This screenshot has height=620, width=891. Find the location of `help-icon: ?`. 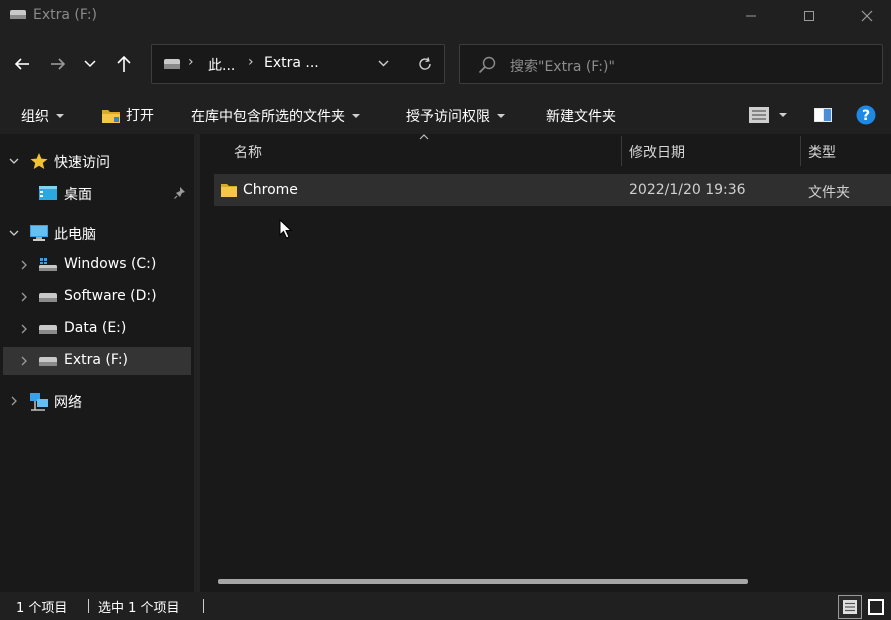

help-icon: ? is located at coordinates (866, 115).